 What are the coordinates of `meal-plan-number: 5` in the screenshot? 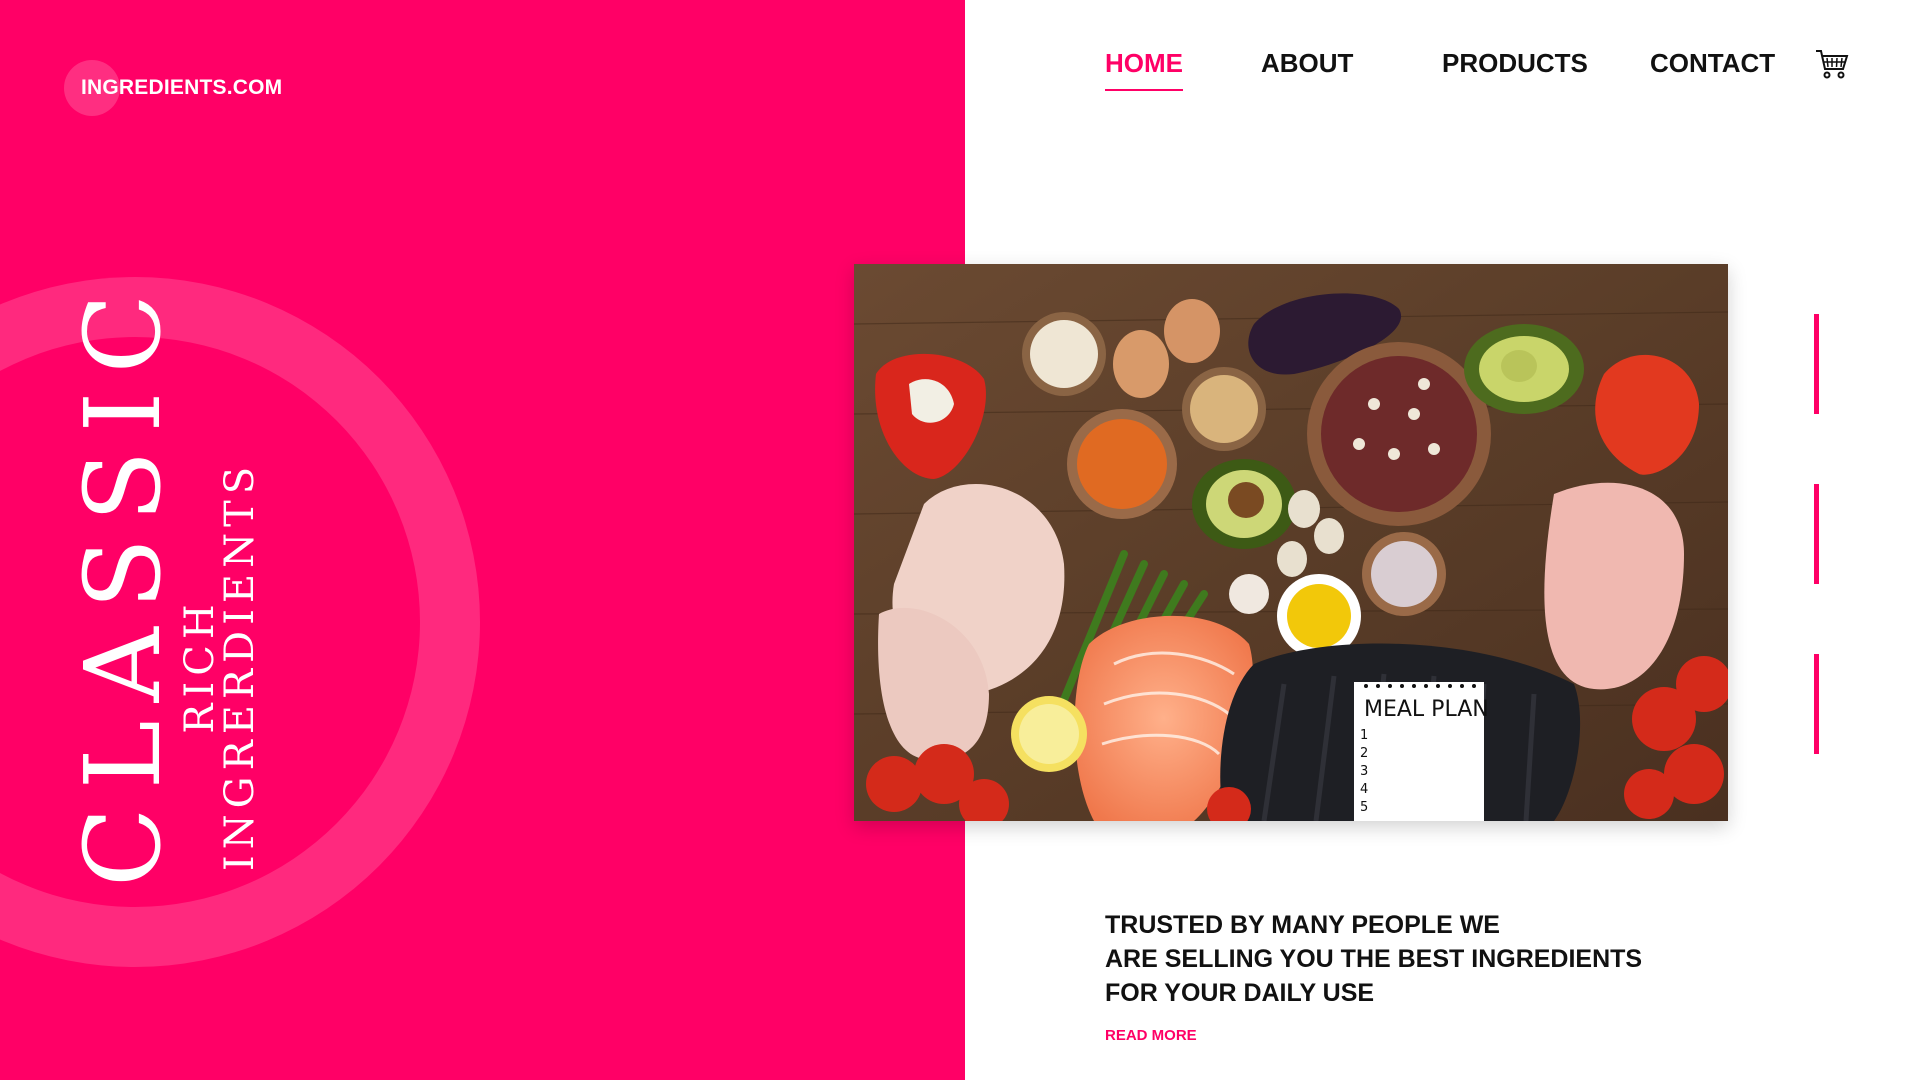 It's located at (1364, 807).